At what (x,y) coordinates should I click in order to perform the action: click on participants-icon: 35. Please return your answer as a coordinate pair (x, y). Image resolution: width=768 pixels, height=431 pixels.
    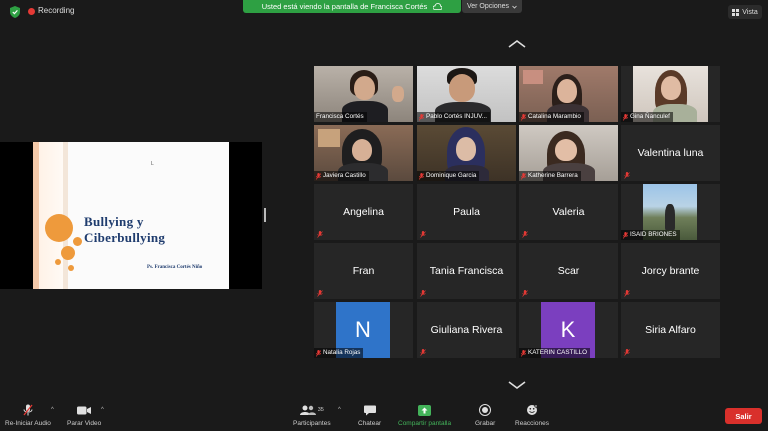
    Looking at the image, I should click on (312, 410).